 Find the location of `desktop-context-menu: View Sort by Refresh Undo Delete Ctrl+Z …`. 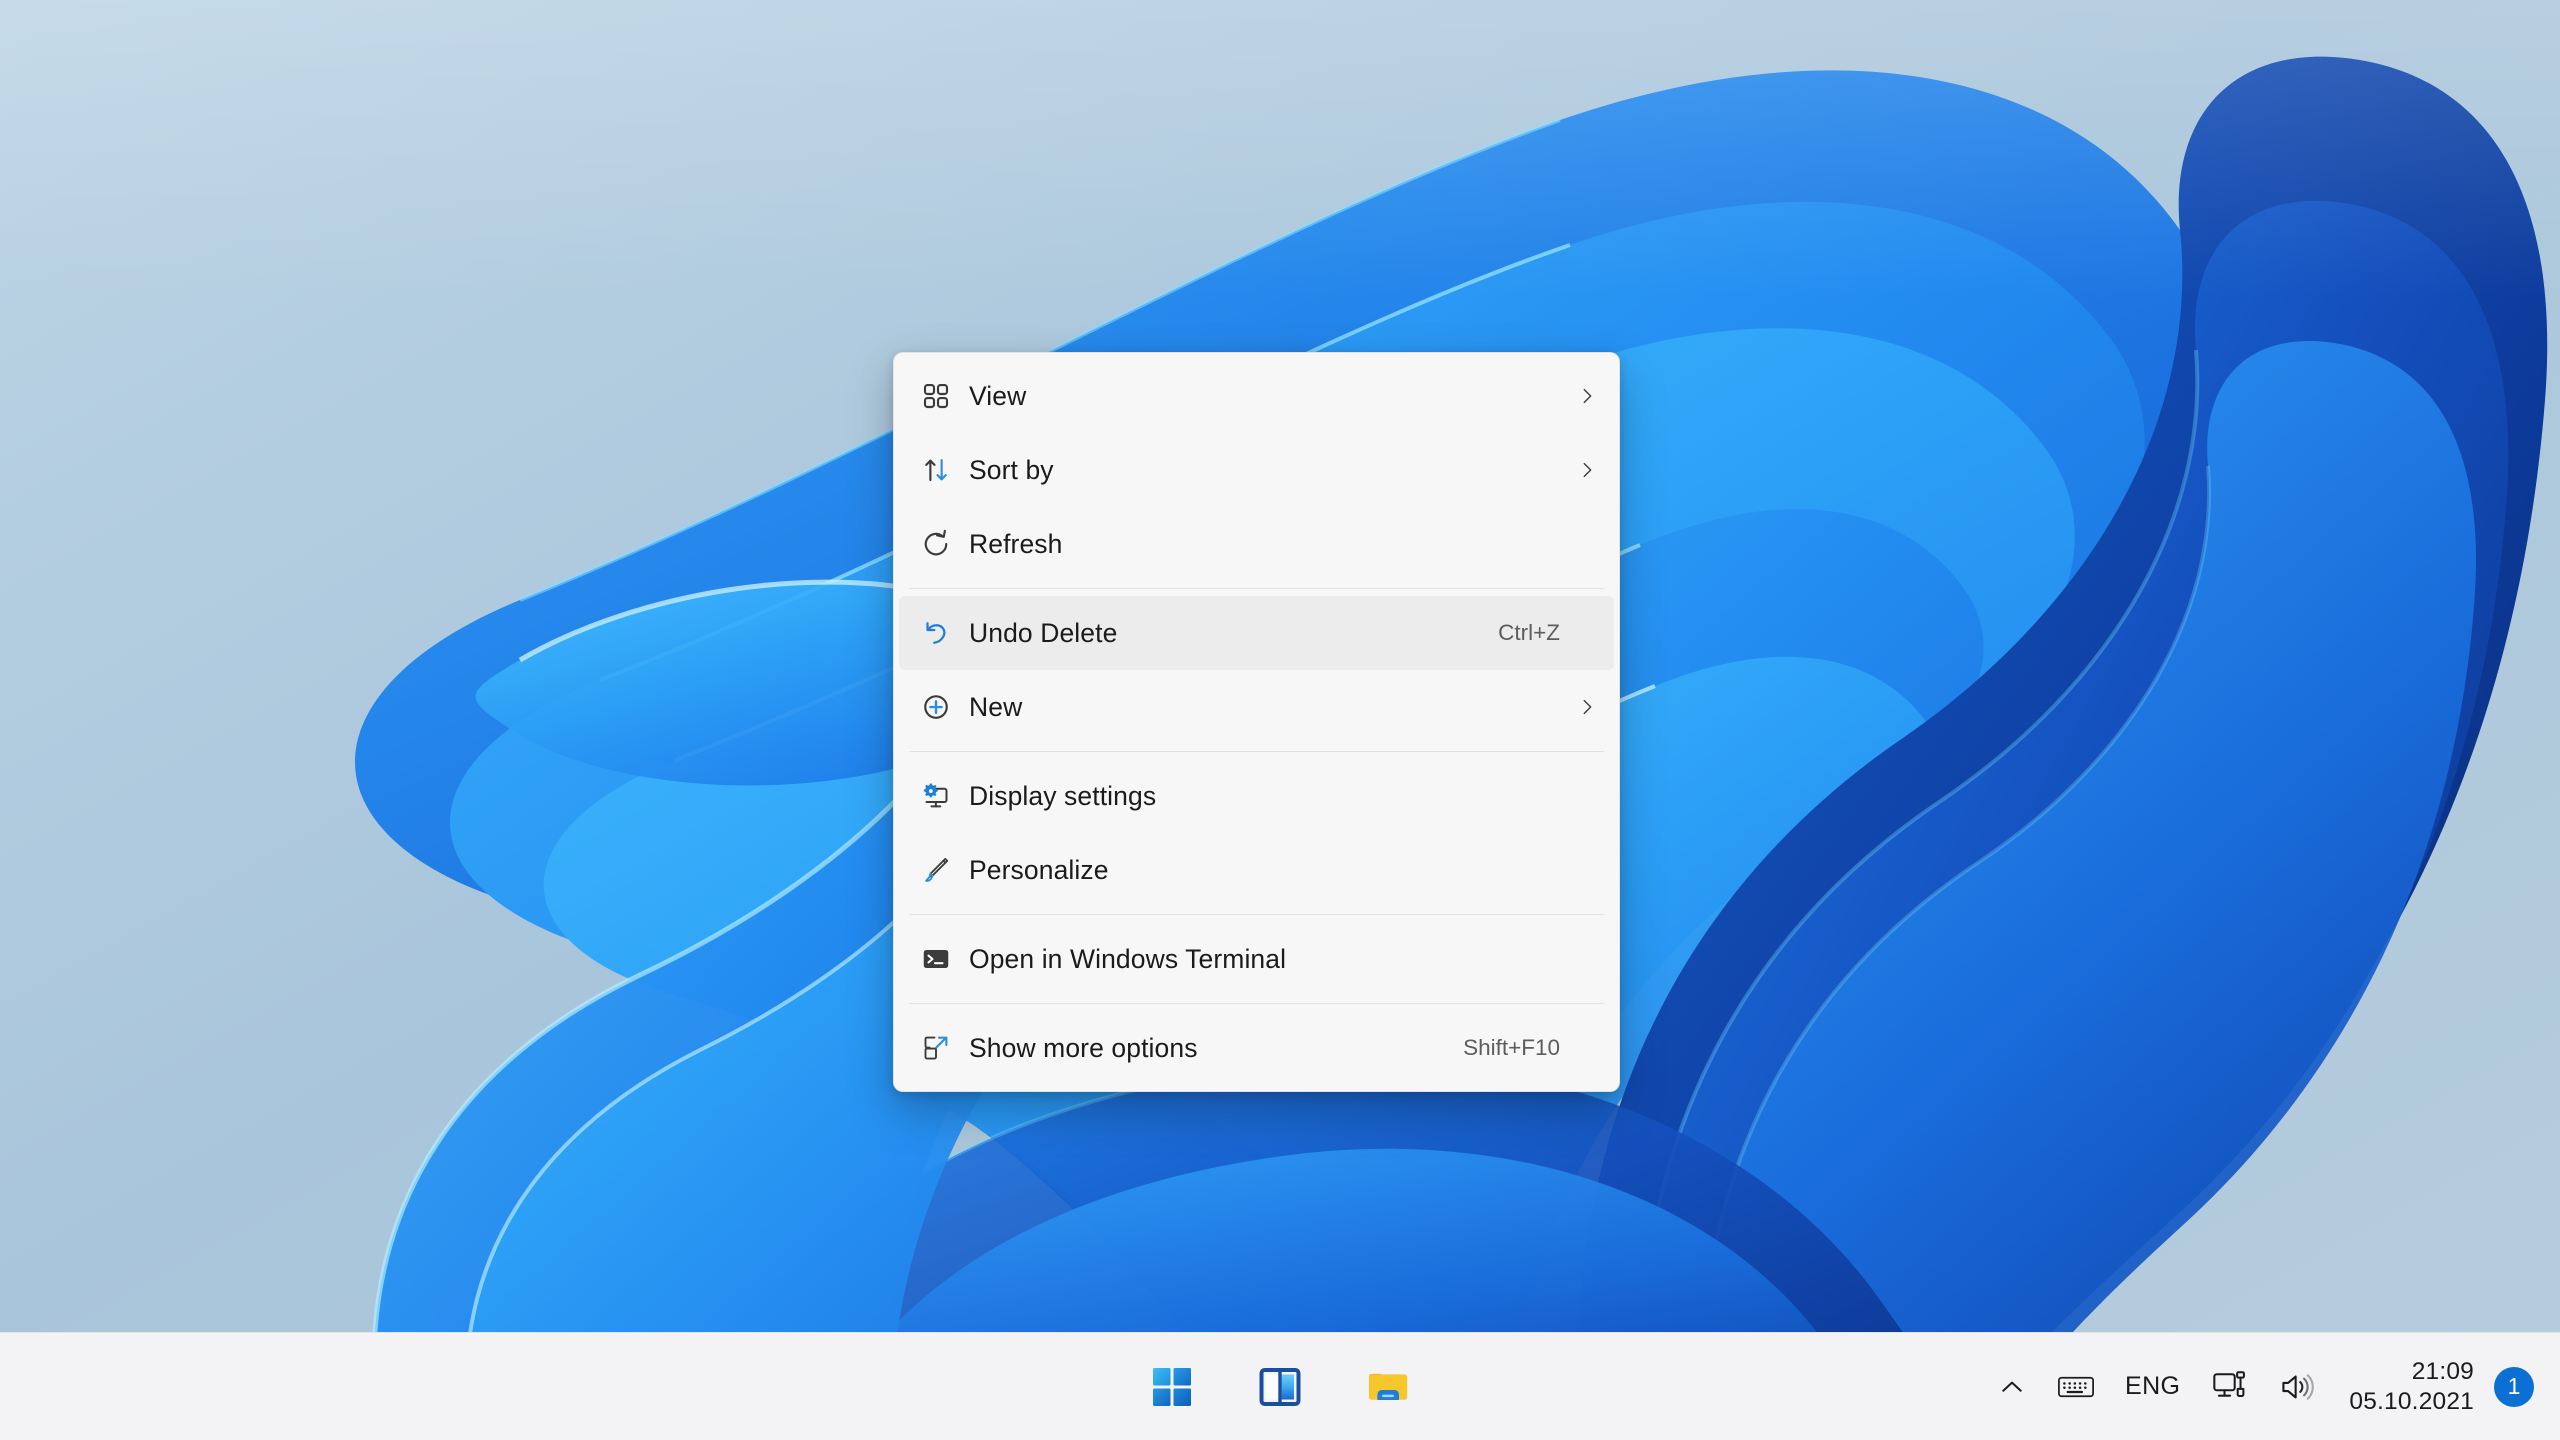

desktop-context-menu: View Sort by Refresh Undo Delete Ctrl+Z … is located at coordinates (1256, 722).